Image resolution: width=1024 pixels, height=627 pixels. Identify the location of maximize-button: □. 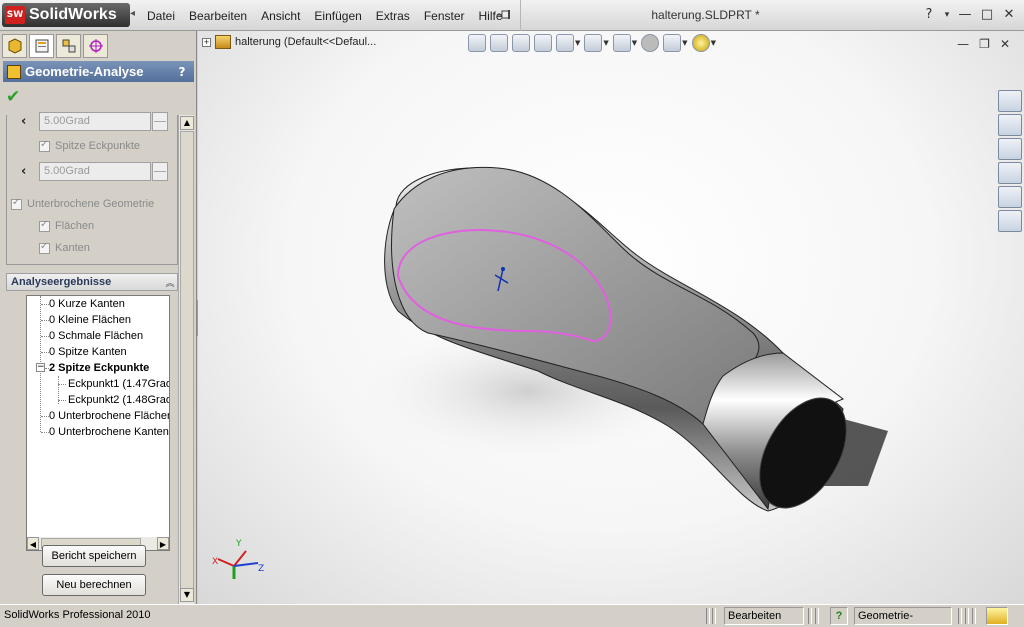
(987, 15).